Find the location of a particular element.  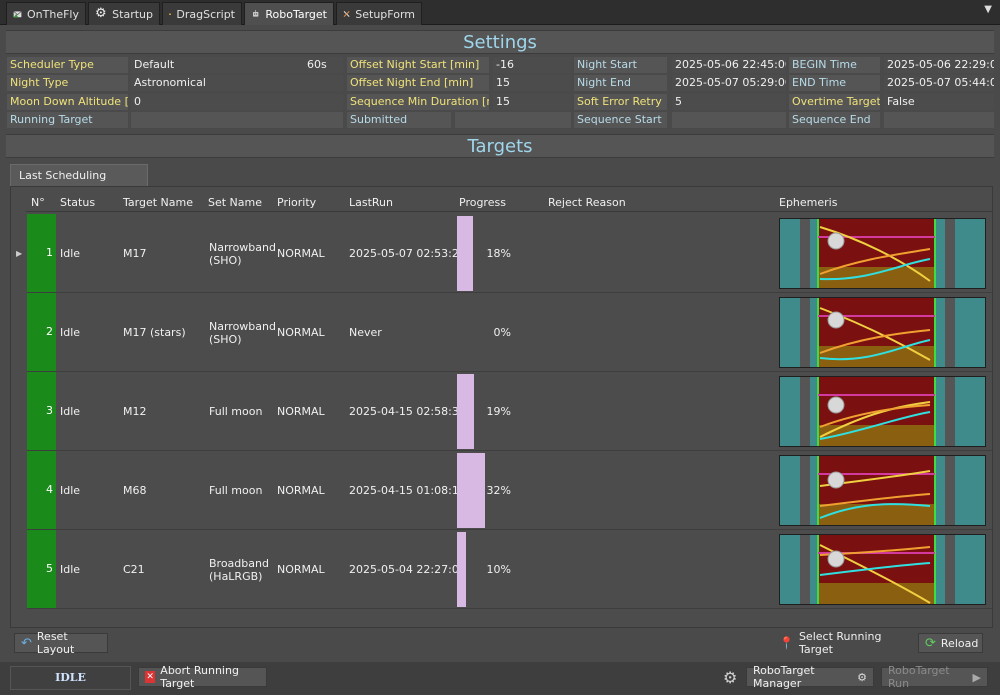

row-progress: 18% is located at coordinates (498, 253).